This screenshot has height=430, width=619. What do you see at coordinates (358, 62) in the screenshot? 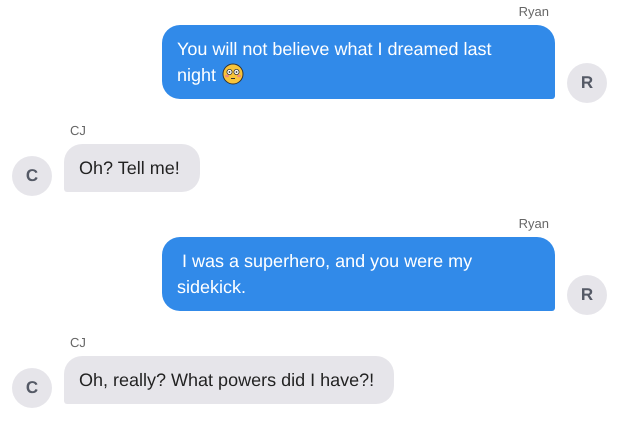
I see `message-bubble: You will not believe what I dreamed last night` at bounding box center [358, 62].